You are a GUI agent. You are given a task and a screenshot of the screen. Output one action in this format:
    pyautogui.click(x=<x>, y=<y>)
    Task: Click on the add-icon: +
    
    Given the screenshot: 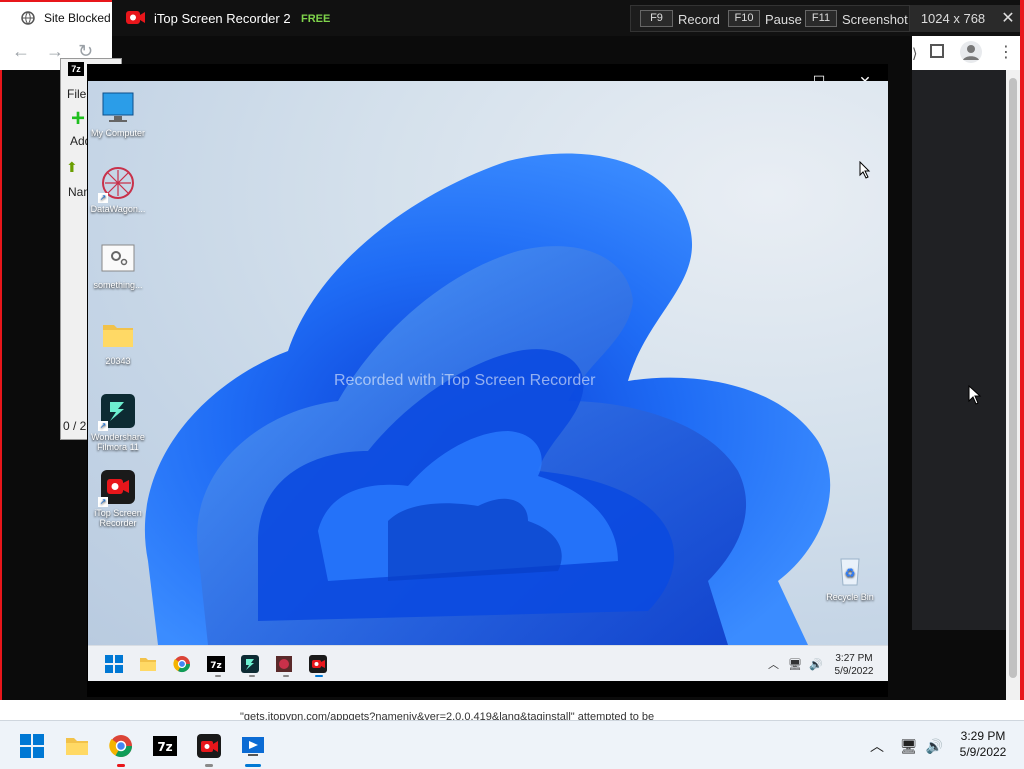 What is the action you would take?
    pyautogui.click(x=78, y=119)
    